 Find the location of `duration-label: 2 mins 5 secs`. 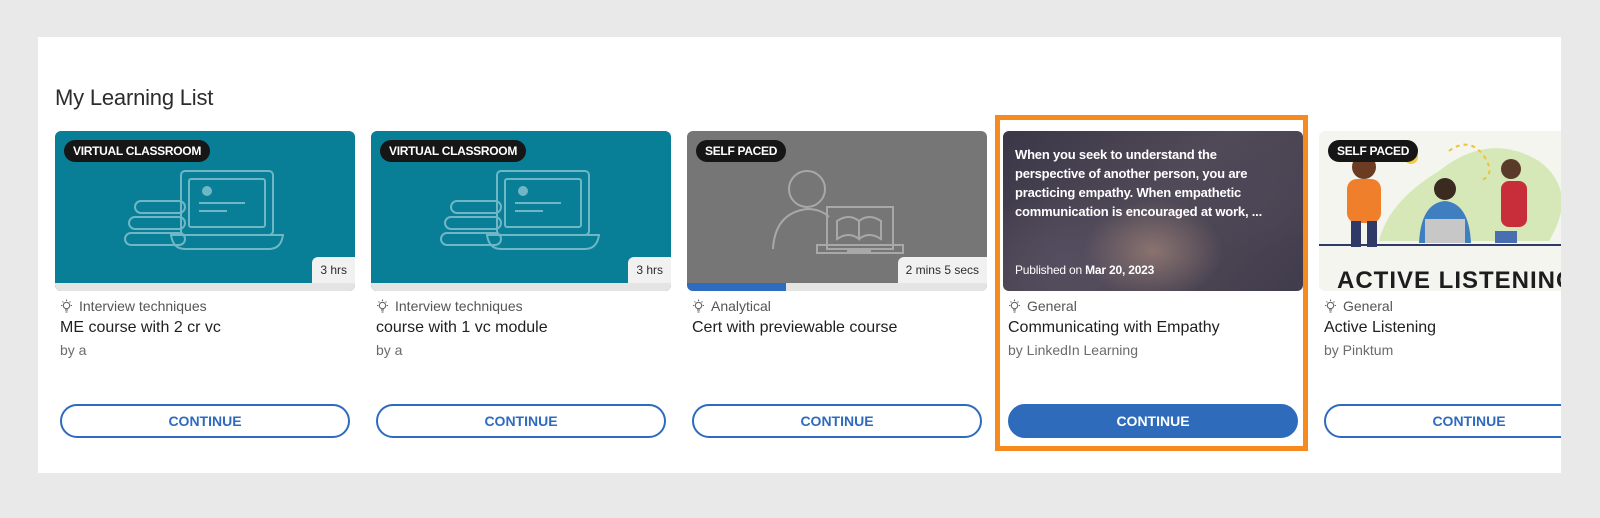

duration-label: 2 mins 5 secs is located at coordinates (942, 270).